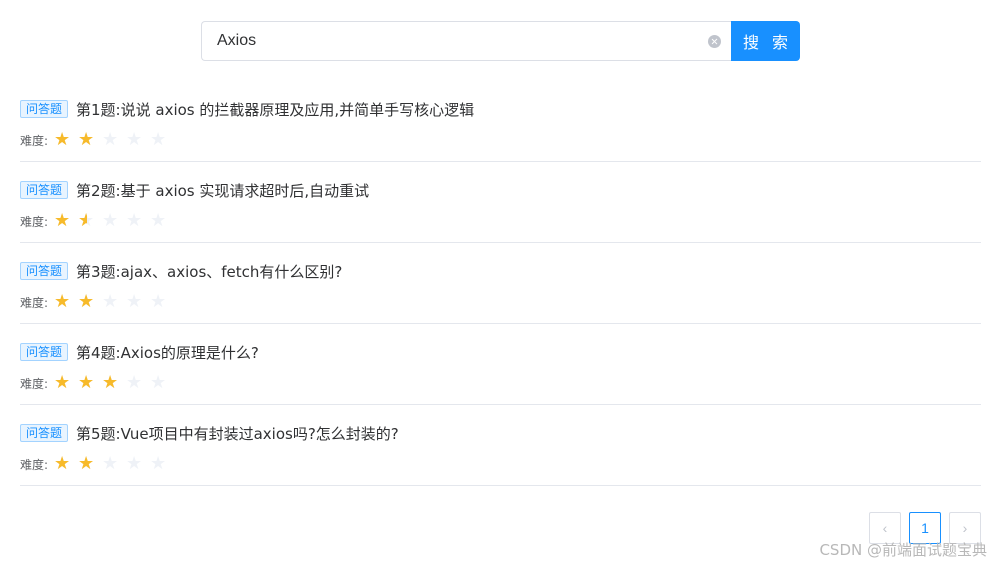 The width and height of the screenshot is (991, 567). I want to click on question-title-row: 问答题 第3题:ajax、axios、fetch有什么区别?, so click(181, 271).